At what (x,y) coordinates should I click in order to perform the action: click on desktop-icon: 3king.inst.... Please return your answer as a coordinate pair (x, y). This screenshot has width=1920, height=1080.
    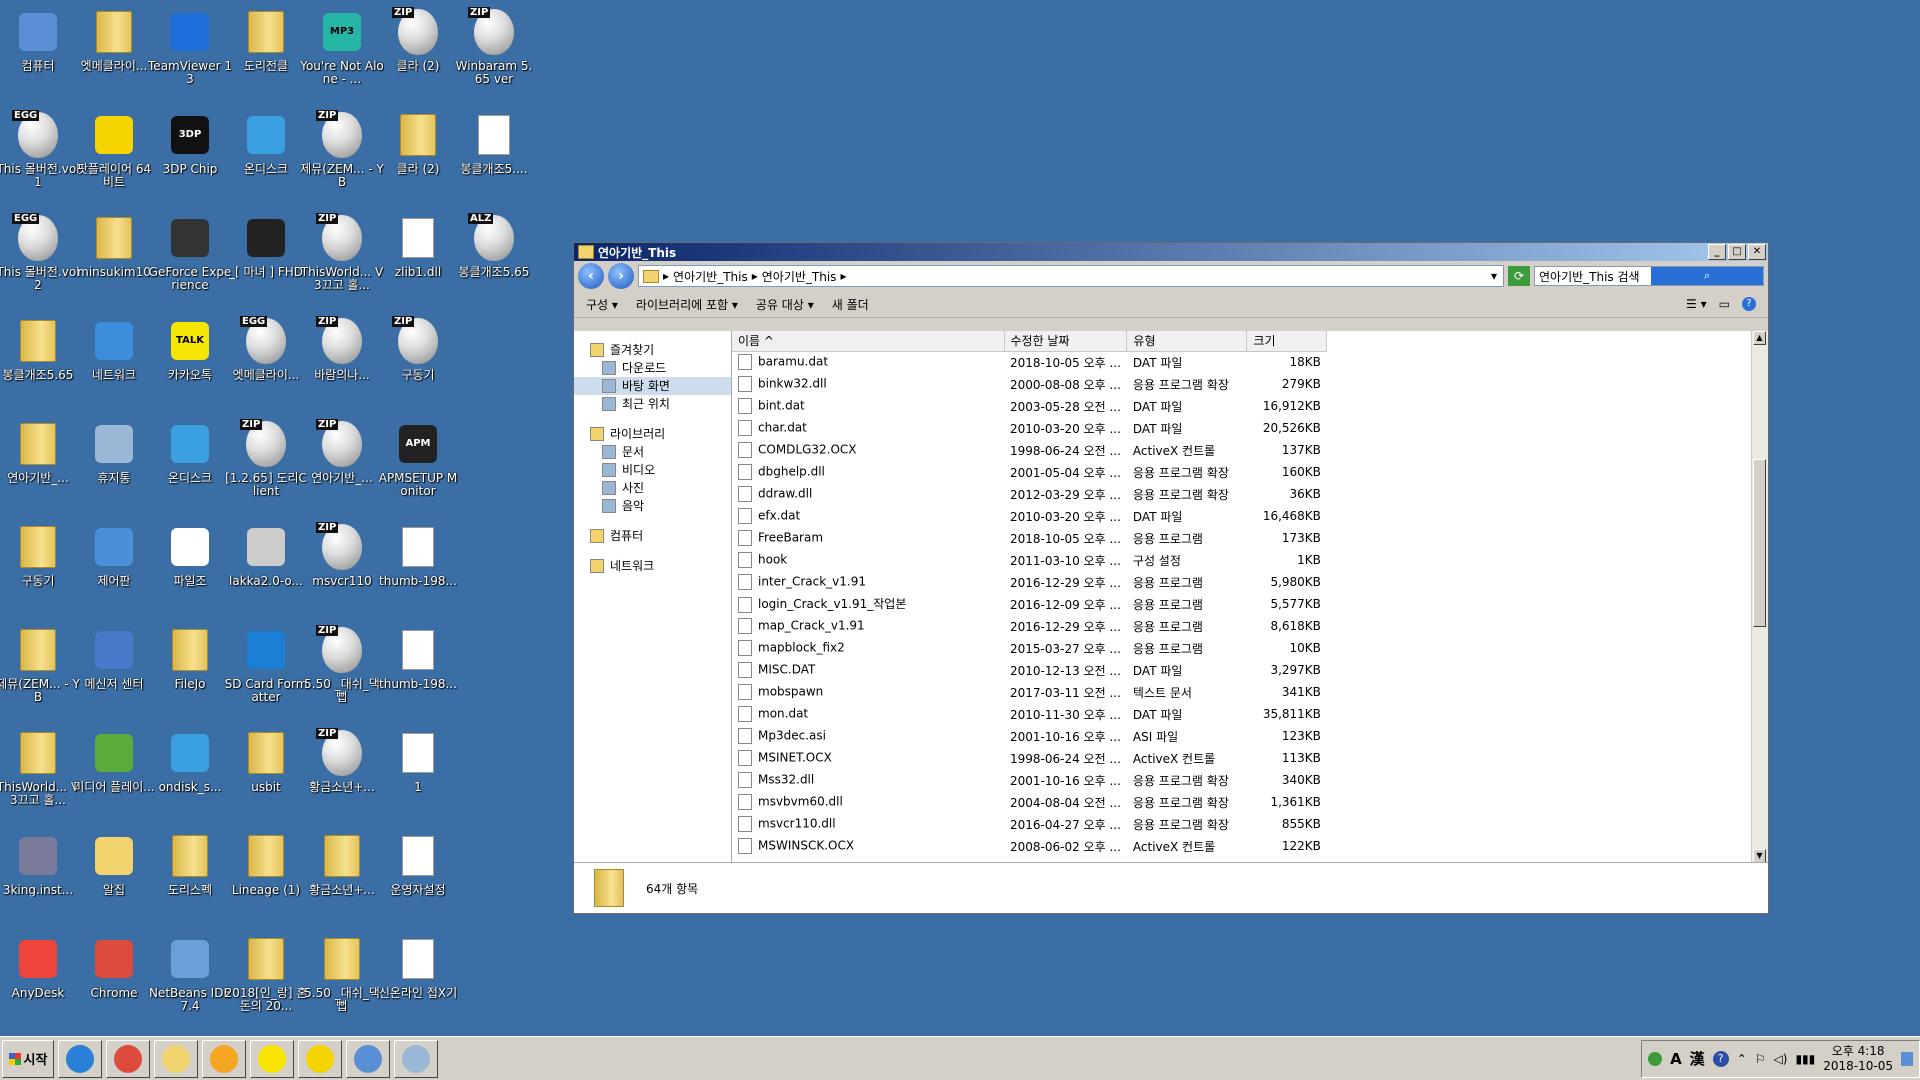
    Looking at the image, I should click on (40, 874).